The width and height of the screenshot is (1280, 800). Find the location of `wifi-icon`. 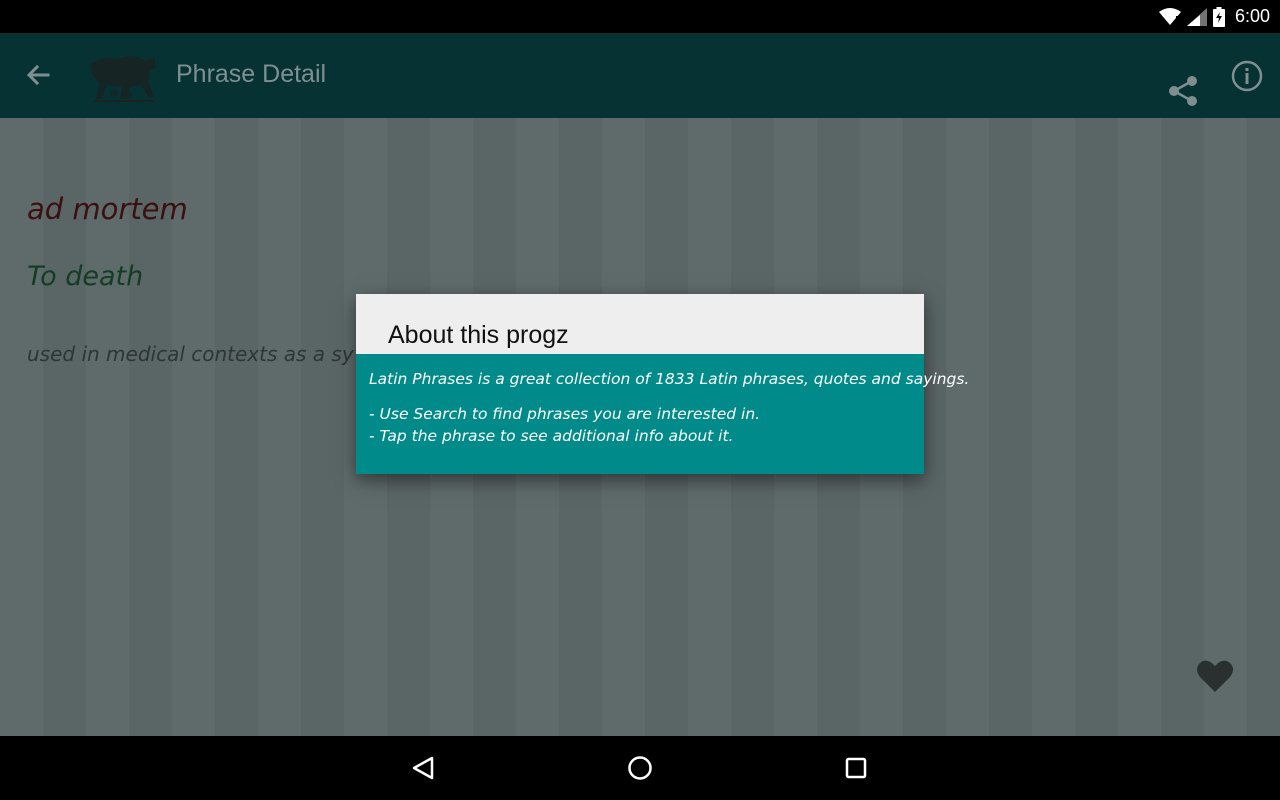

wifi-icon is located at coordinates (1169, 16).